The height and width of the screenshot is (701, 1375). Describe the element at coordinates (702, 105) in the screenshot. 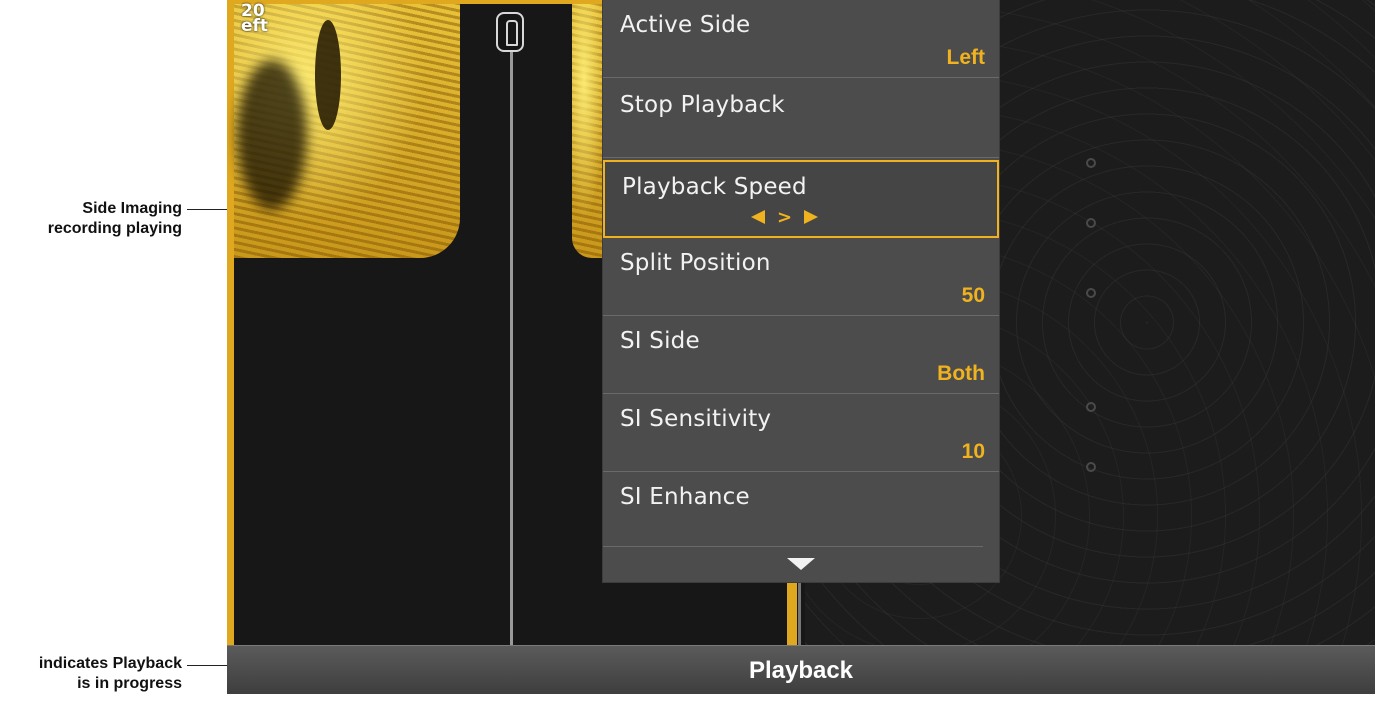

I see `menu-item-label: Stop Playback` at that location.